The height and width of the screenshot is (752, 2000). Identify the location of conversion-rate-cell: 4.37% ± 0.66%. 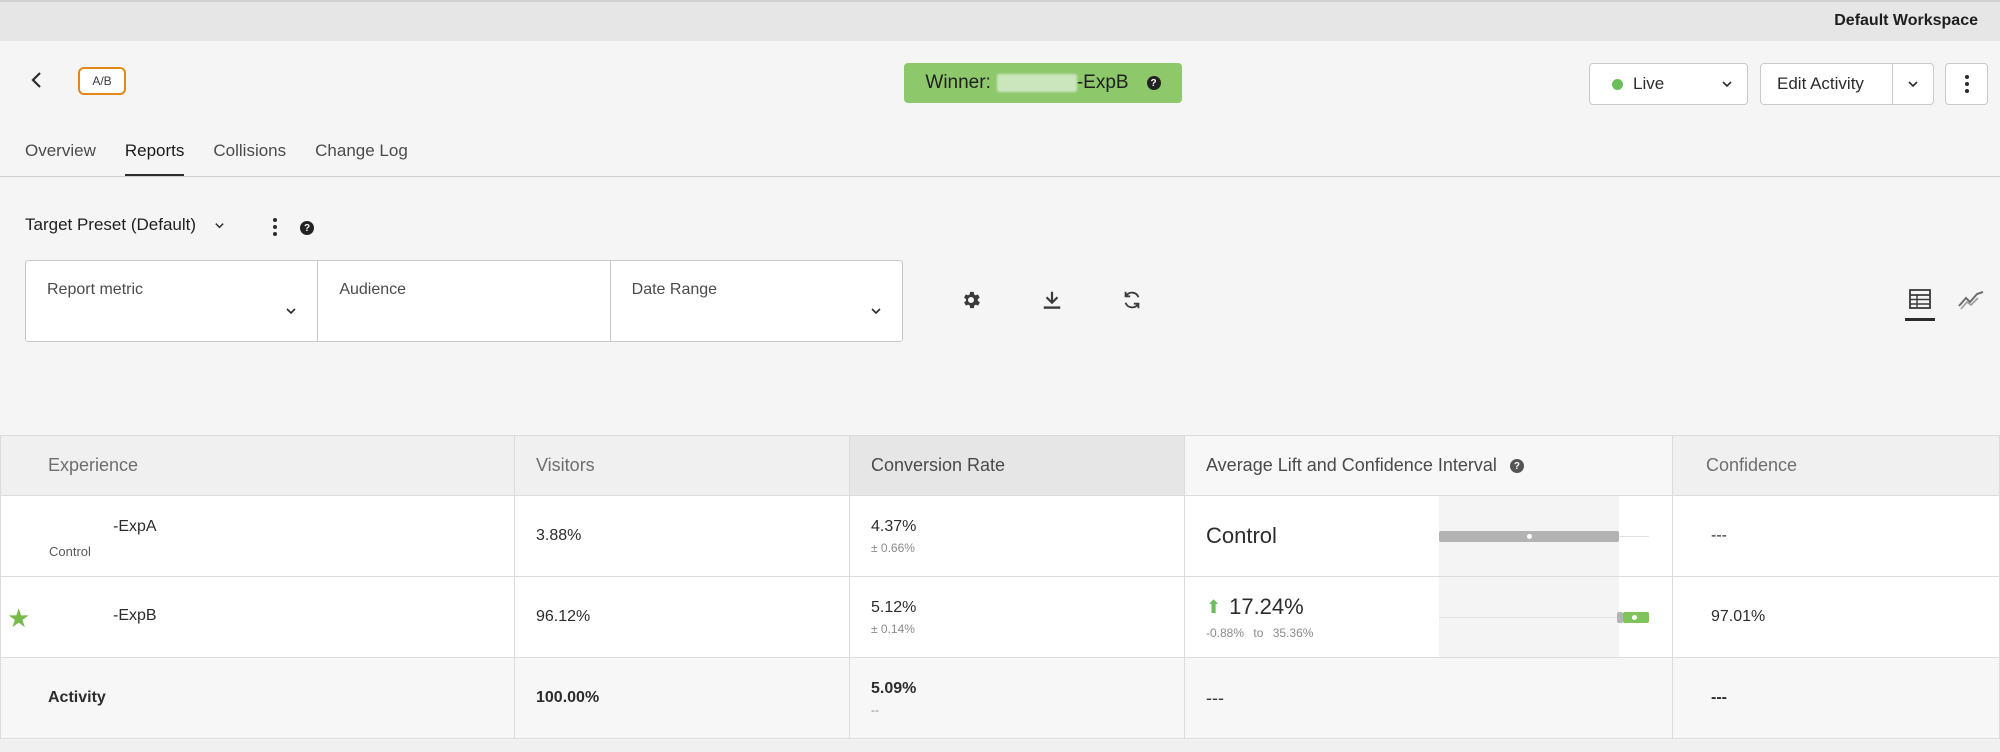
(1017, 536).